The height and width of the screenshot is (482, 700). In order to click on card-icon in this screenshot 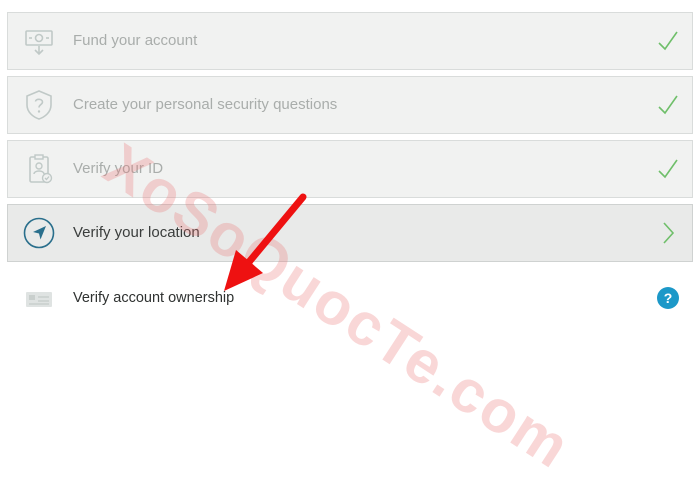, I will do `click(39, 299)`.